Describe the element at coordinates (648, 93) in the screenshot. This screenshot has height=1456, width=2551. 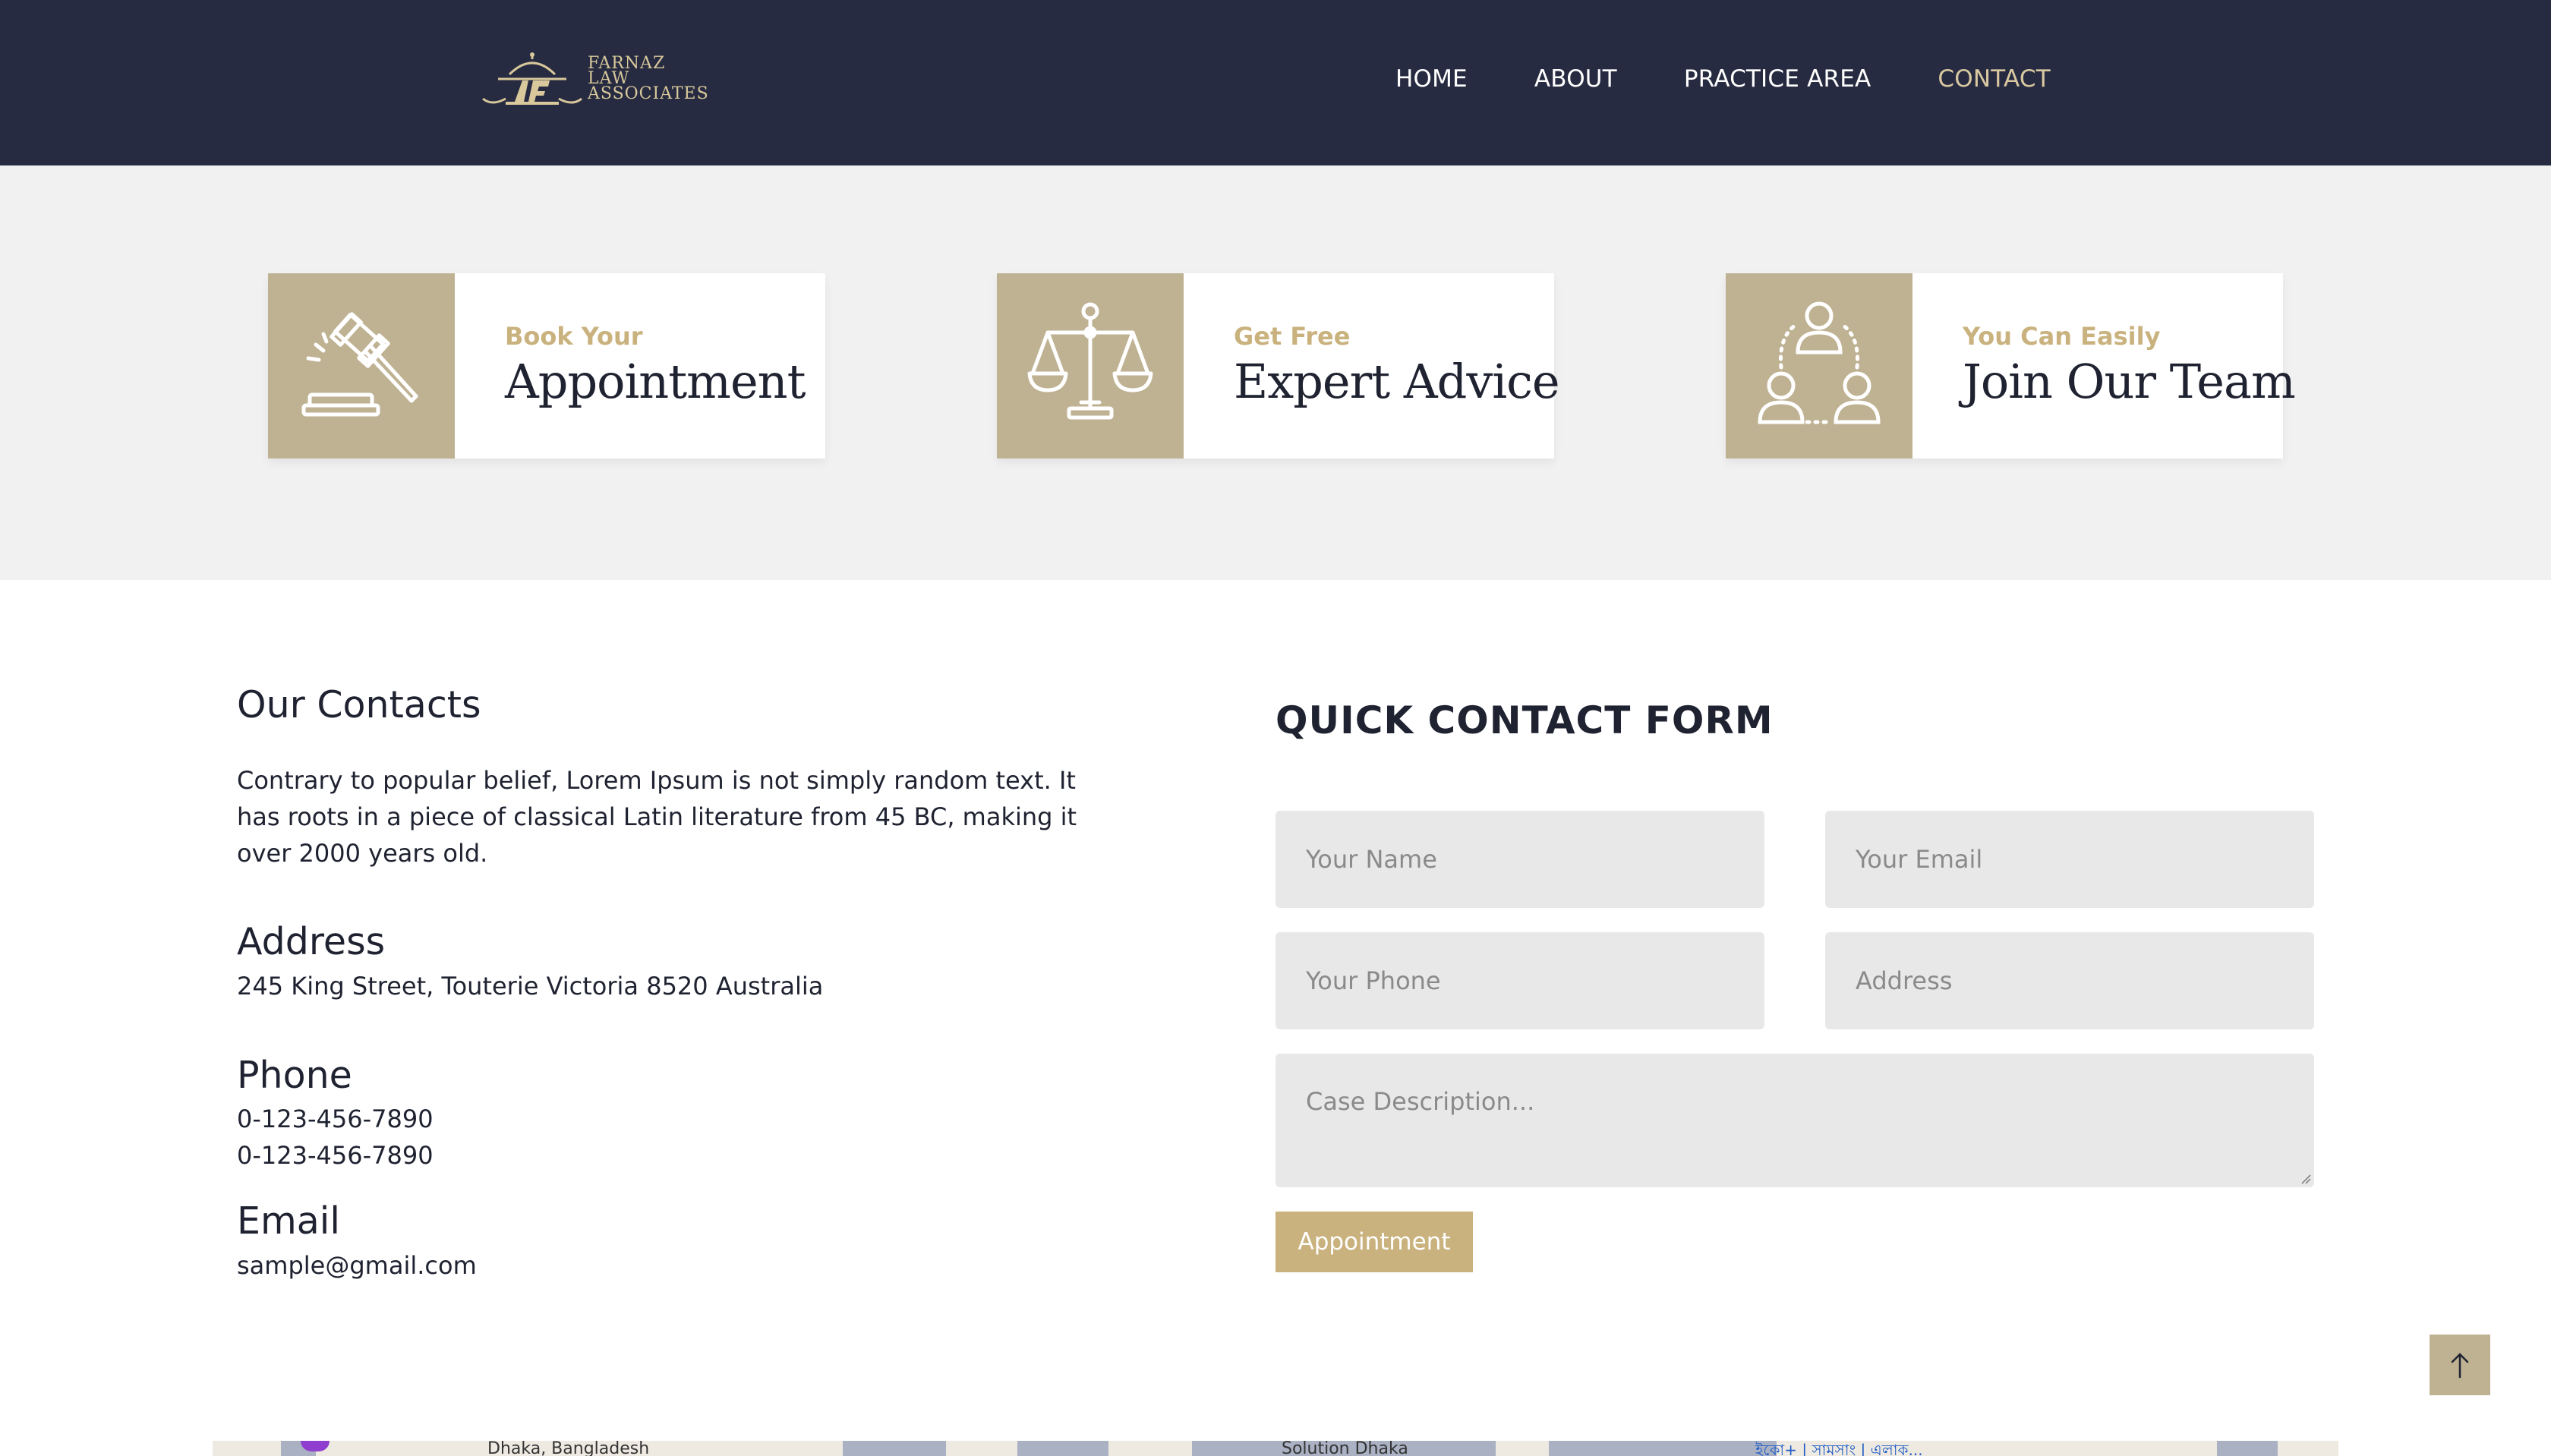
I see `logo-line-3: ASSOCIATES` at that location.